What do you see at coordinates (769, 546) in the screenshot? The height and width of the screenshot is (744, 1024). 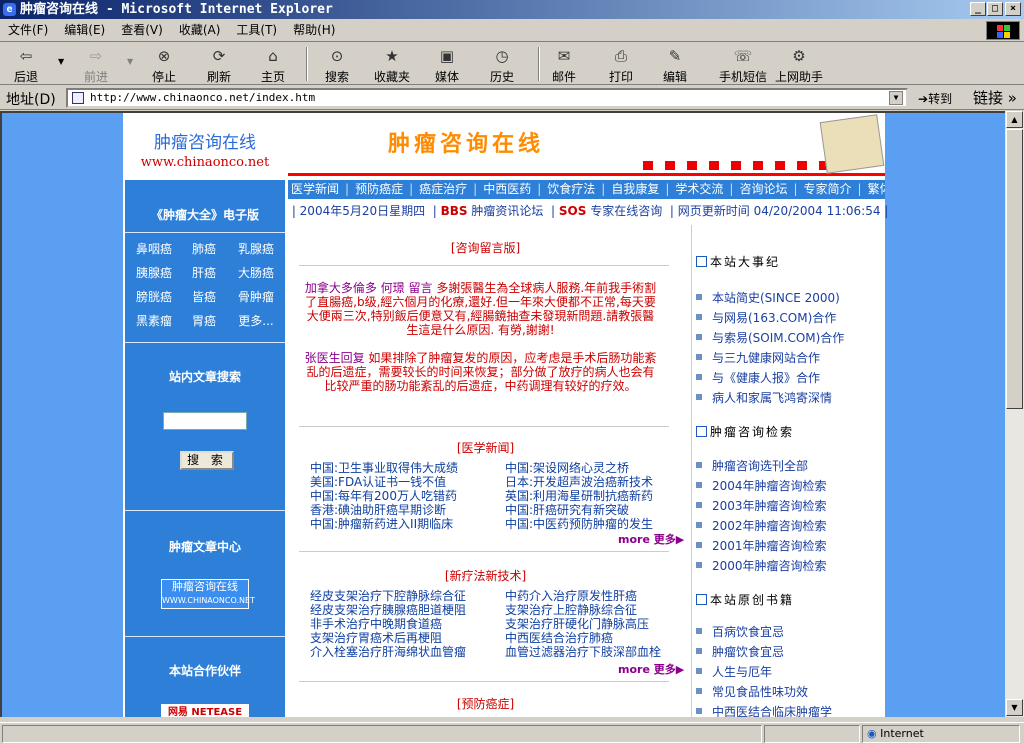 I see `search-link-label: 2001年肿瘤咨询检索` at bounding box center [769, 546].